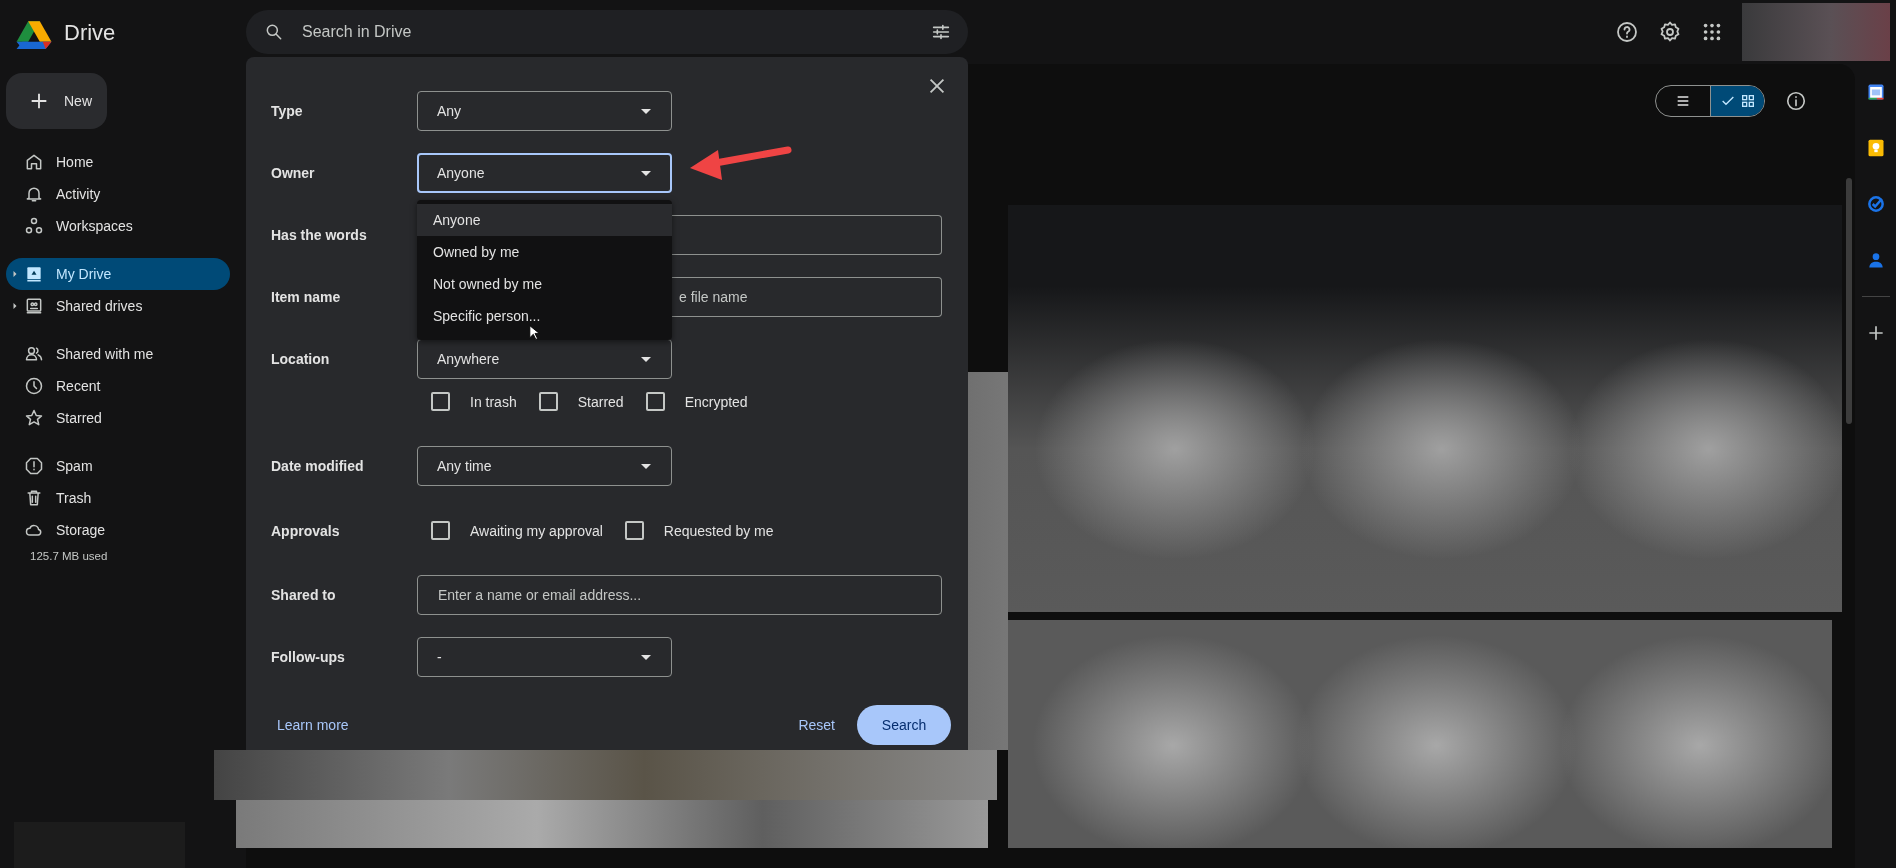 Image resolution: width=1896 pixels, height=868 pixels. Describe the element at coordinates (118, 306) in the screenshot. I see `sidebar-item: Shared drives` at that location.